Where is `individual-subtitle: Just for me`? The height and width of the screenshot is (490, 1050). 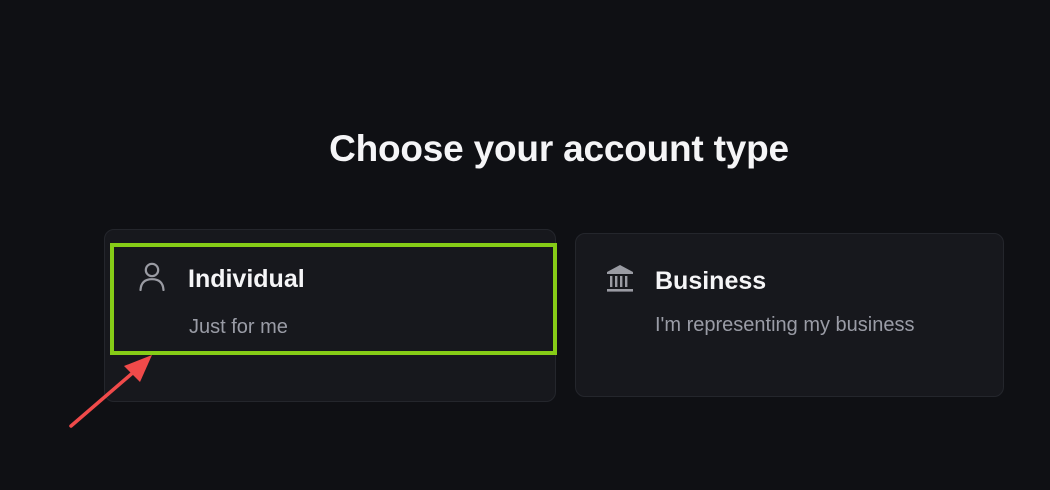 individual-subtitle: Just for me is located at coordinates (238, 327).